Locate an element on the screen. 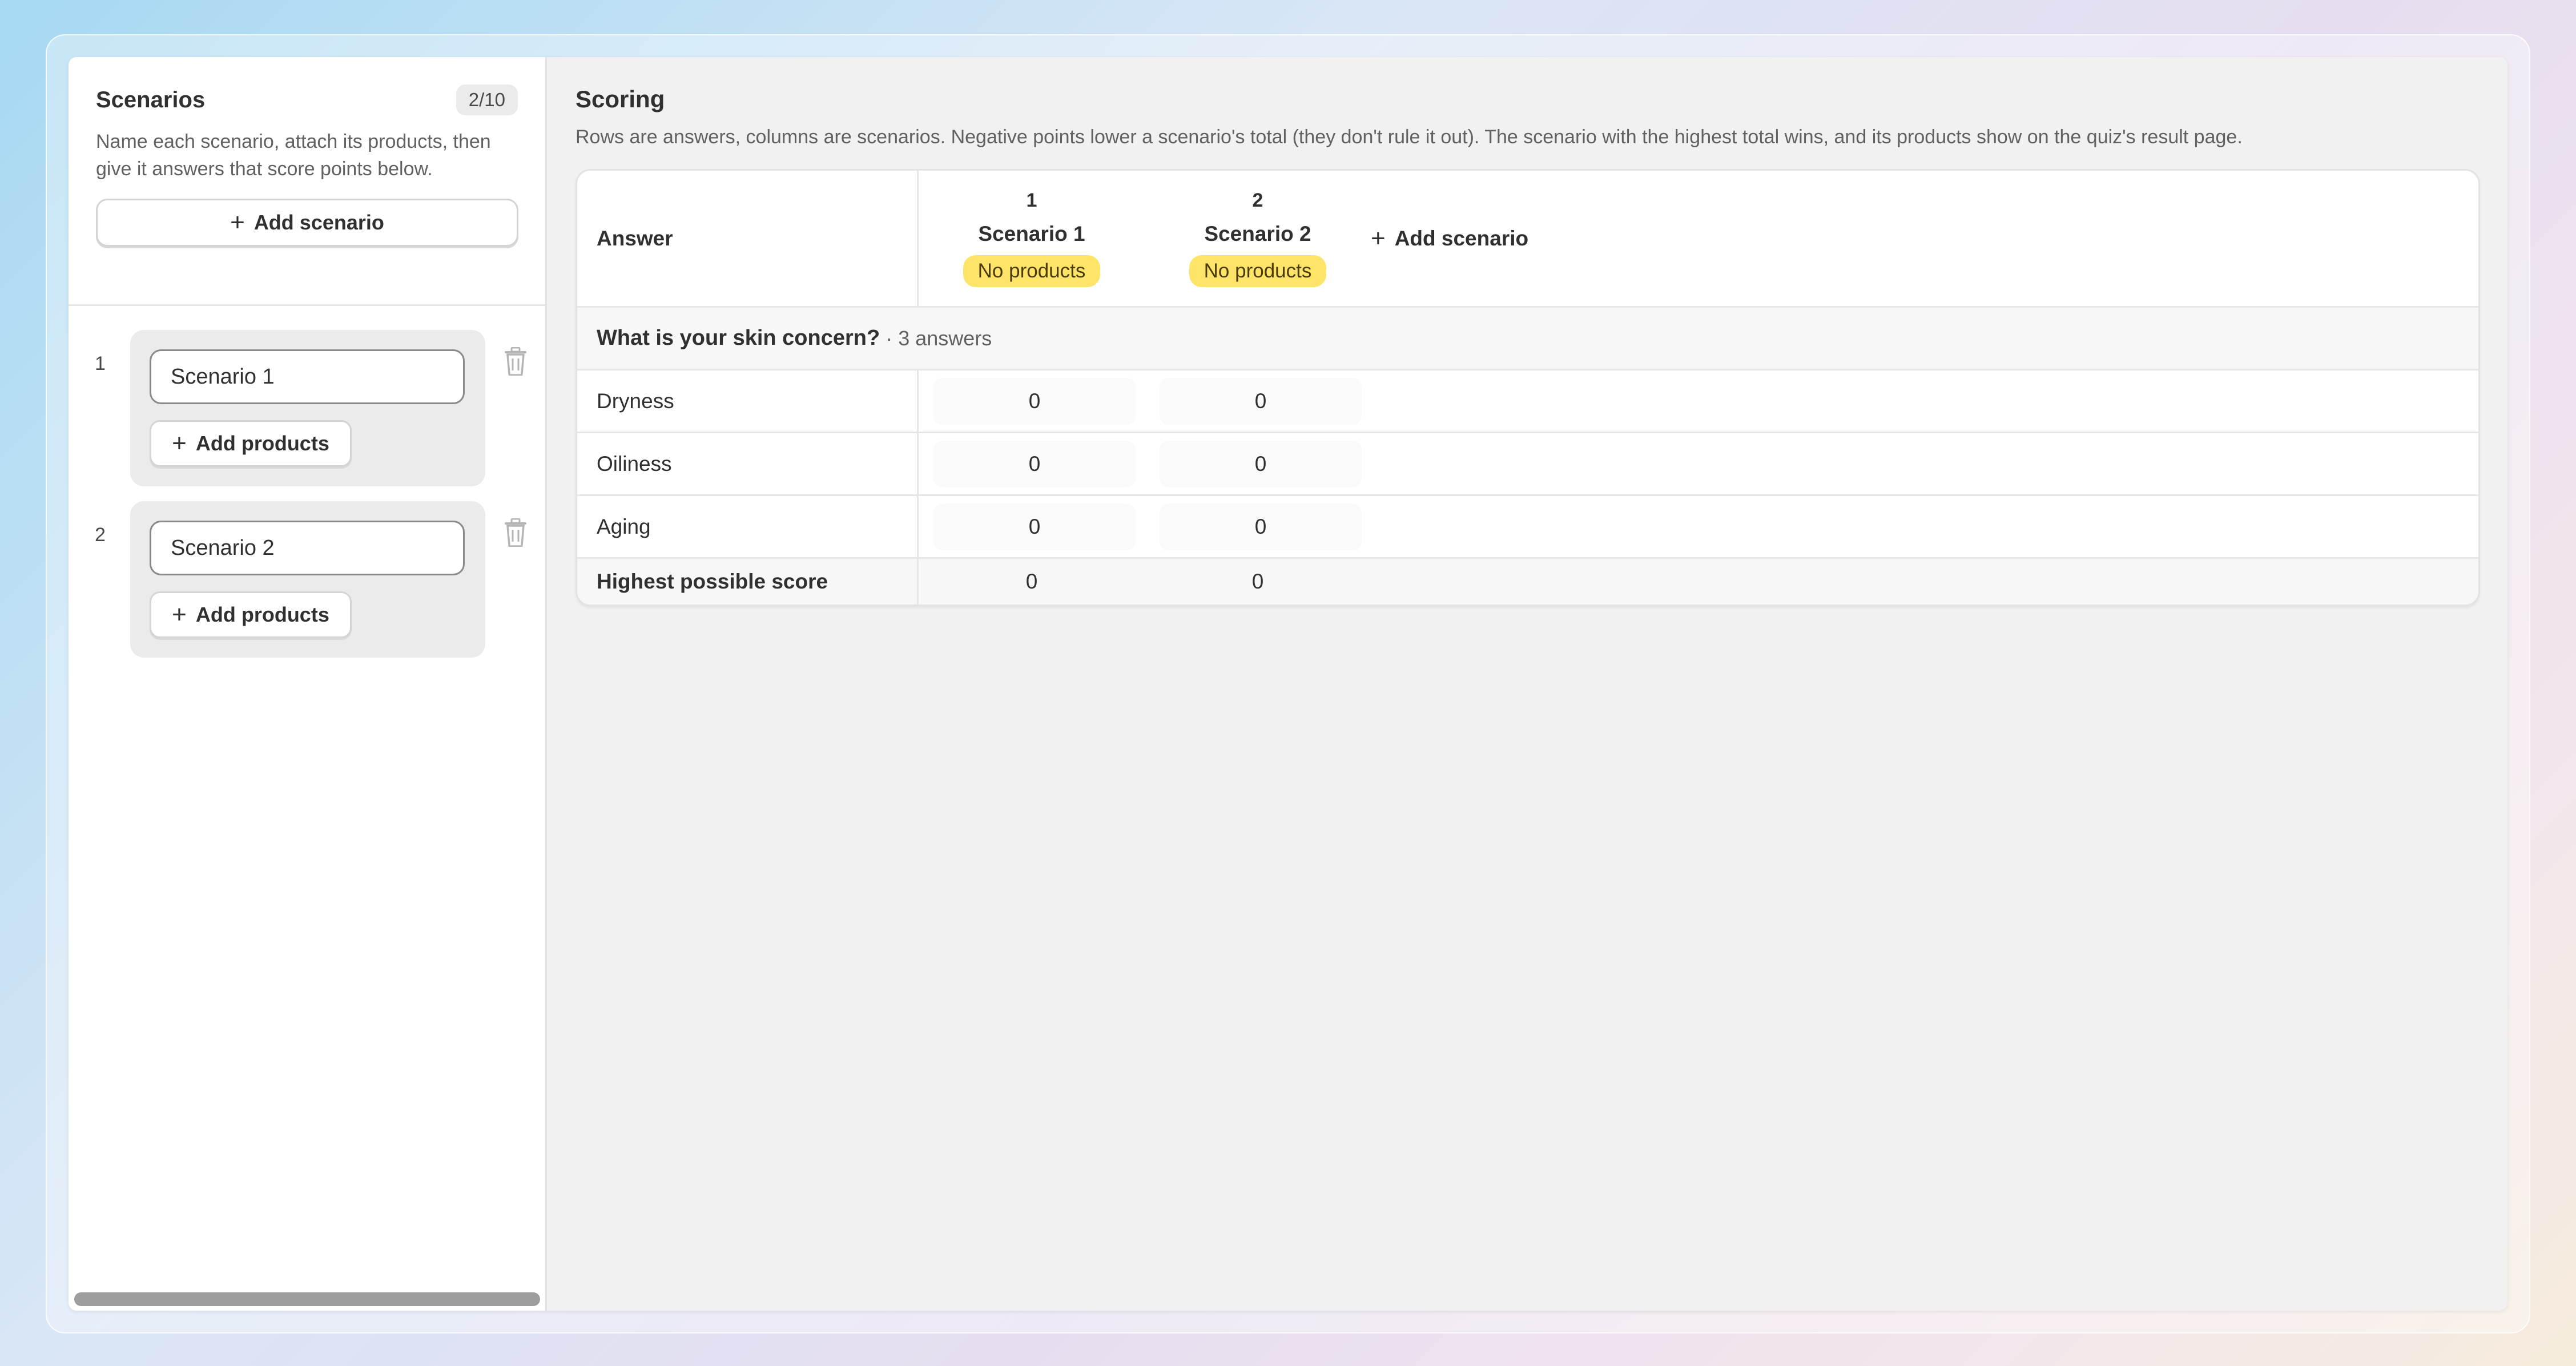 This screenshot has width=2576, height=1366. add-scenario-column-label: Add scenario is located at coordinates (1461, 238).